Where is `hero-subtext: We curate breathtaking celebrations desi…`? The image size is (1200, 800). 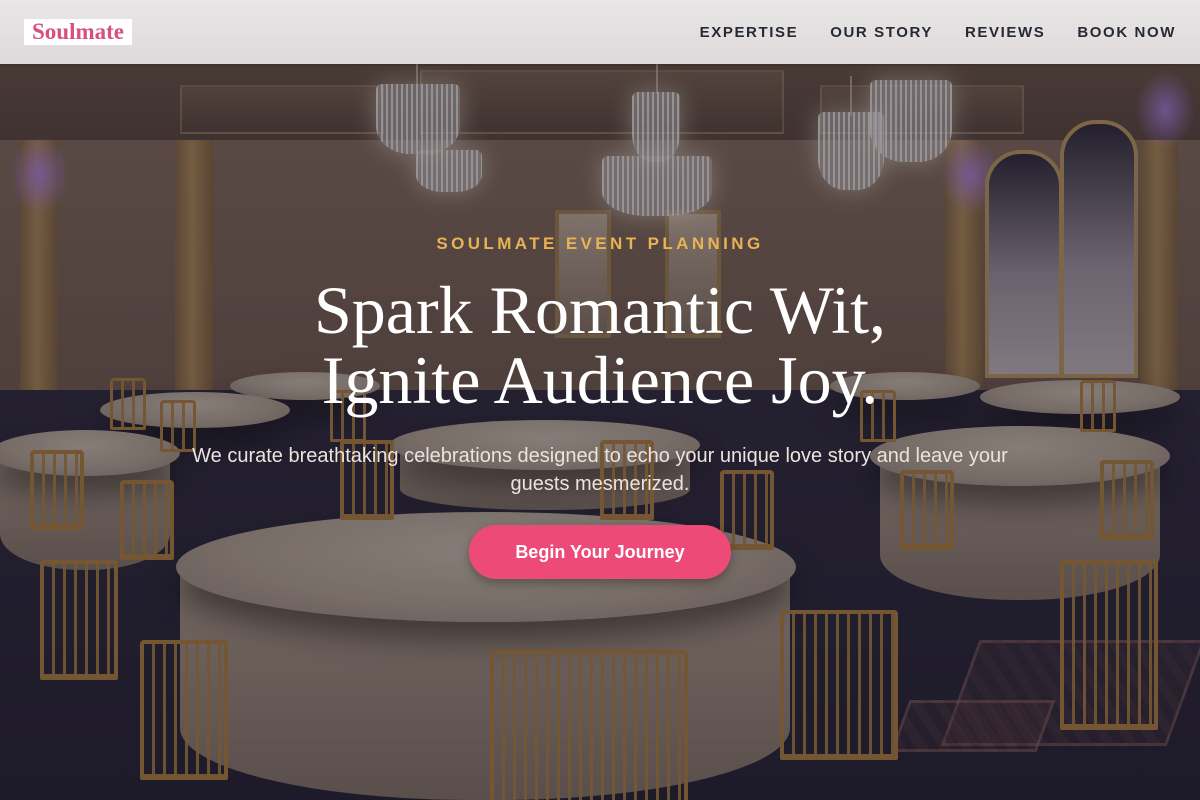 hero-subtext: We curate breathtaking celebrations desi… is located at coordinates (600, 470).